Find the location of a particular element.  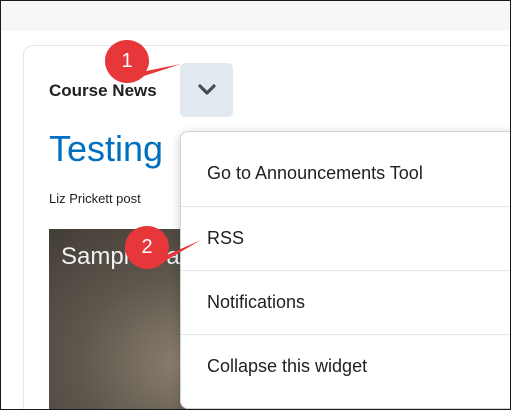

news-byline: Liz Prickett post is located at coordinates (95, 198).